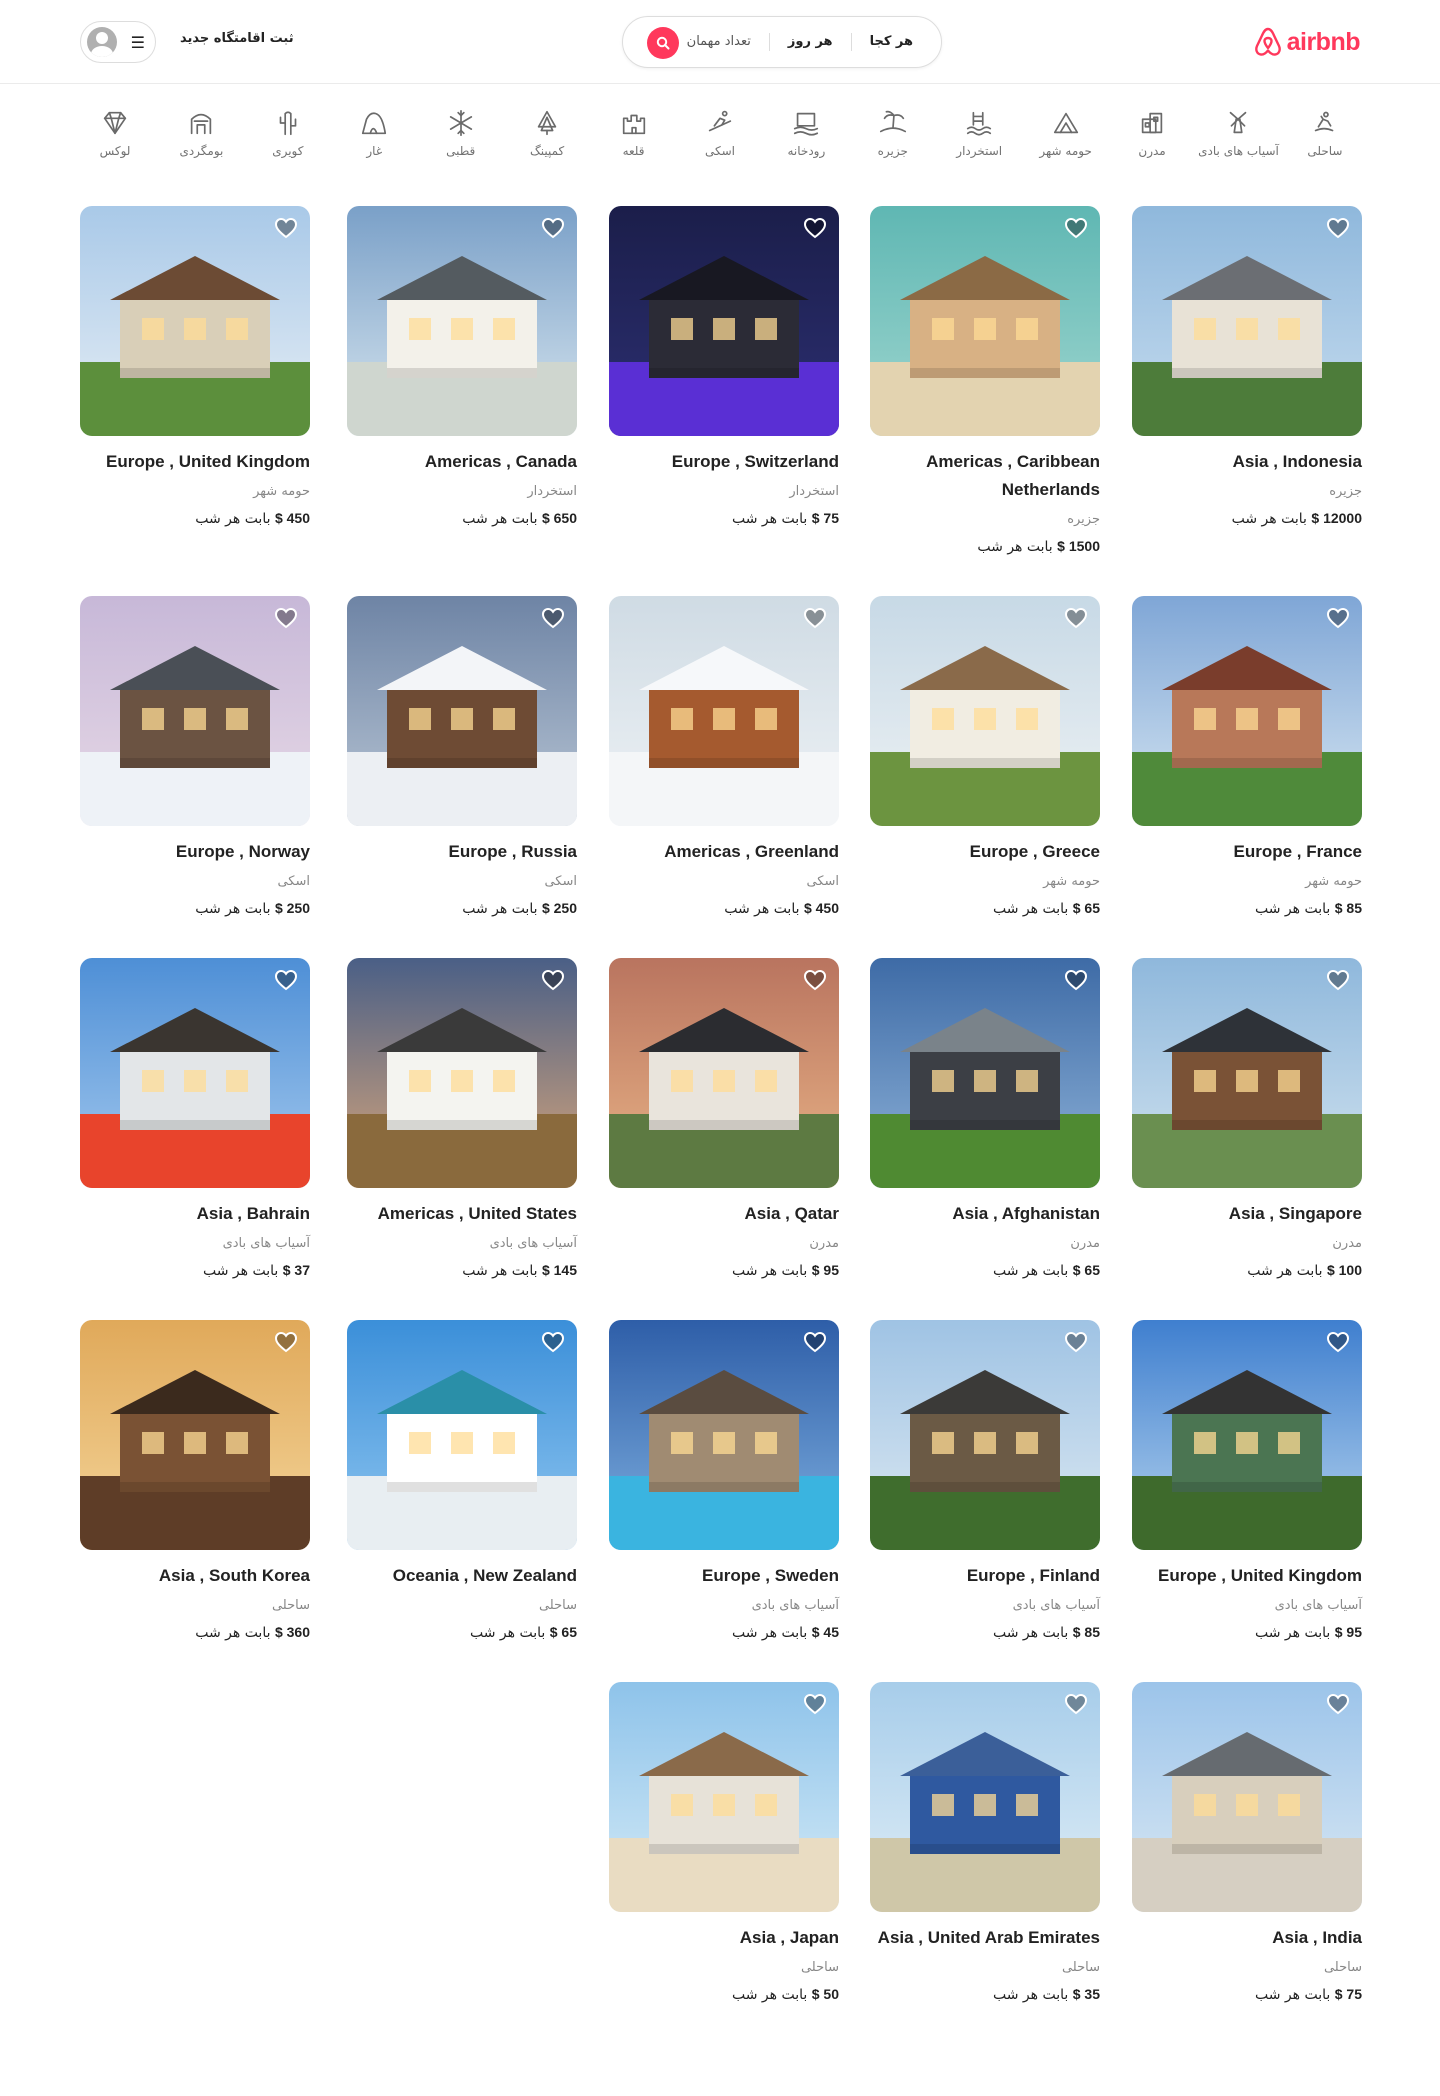 The height and width of the screenshot is (2096, 1440). What do you see at coordinates (806, 138) in the screenshot?
I see `category-item-6: رودخانه` at bounding box center [806, 138].